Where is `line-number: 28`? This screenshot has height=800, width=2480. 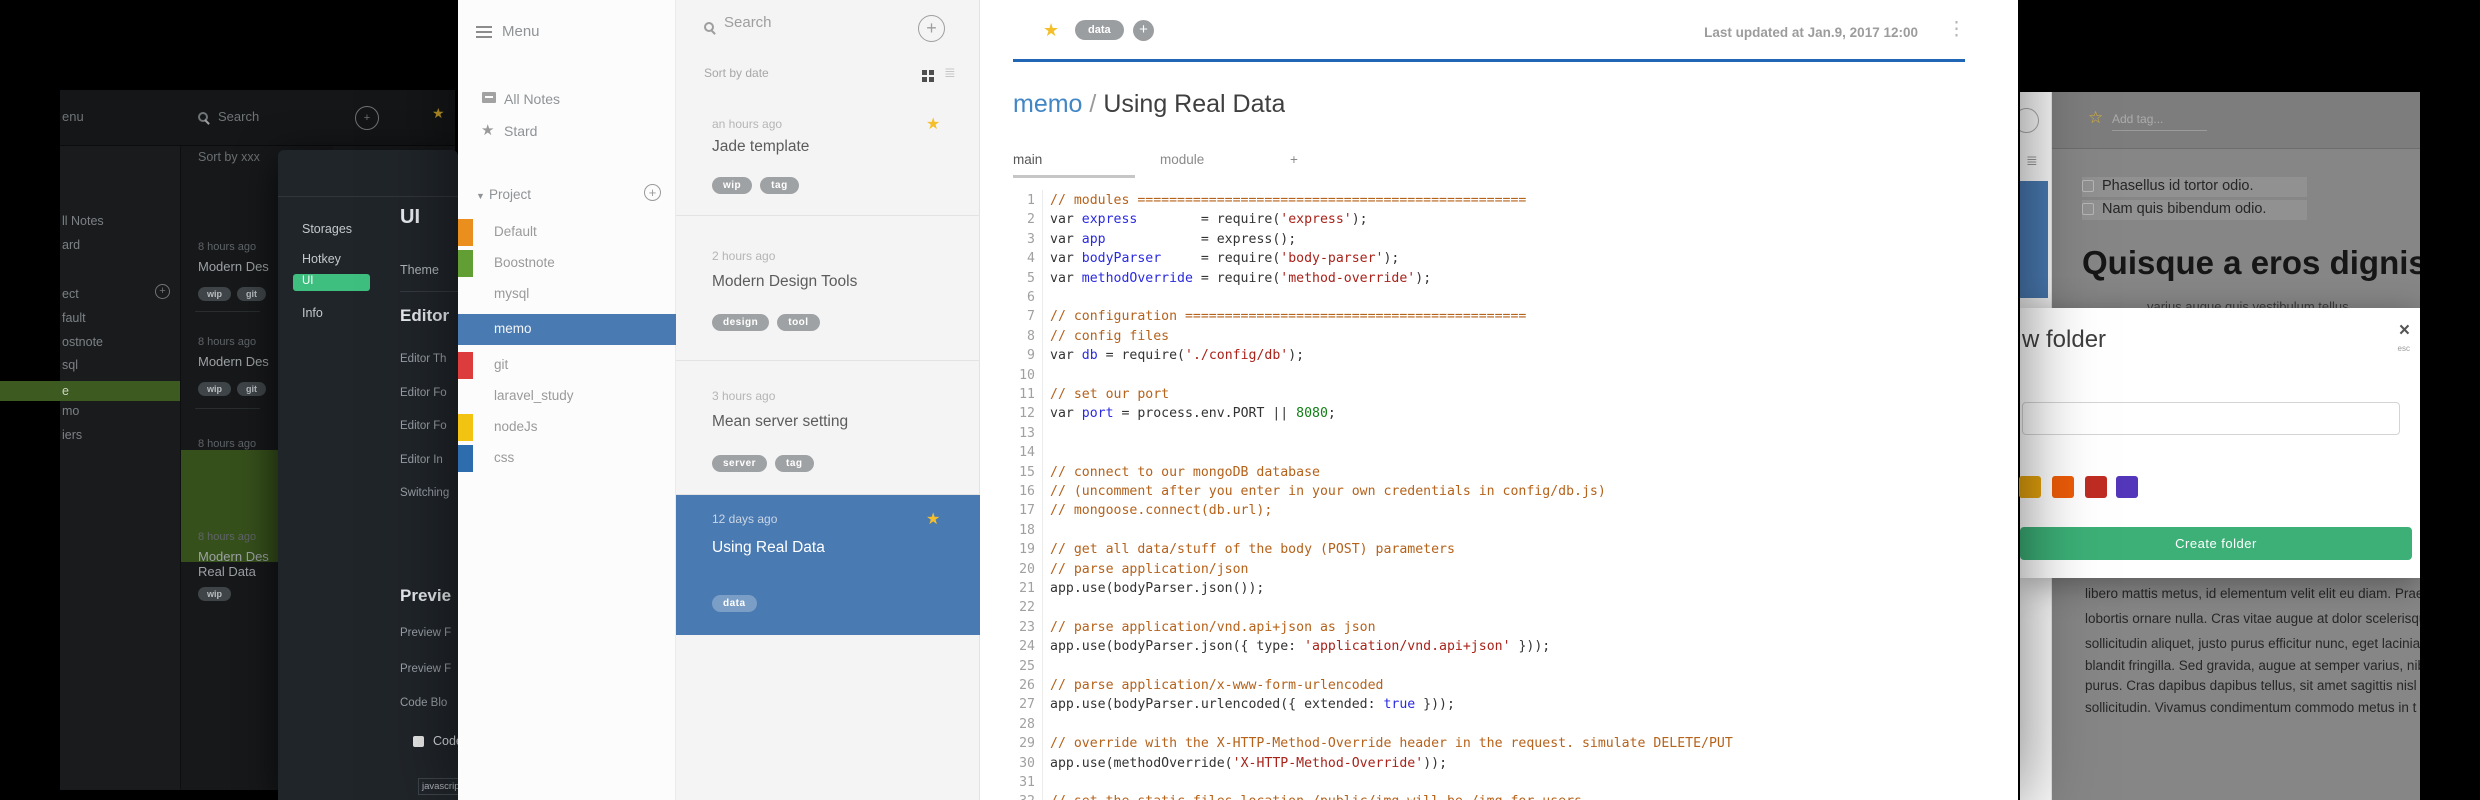 line-number: 28 is located at coordinates (1027, 724).